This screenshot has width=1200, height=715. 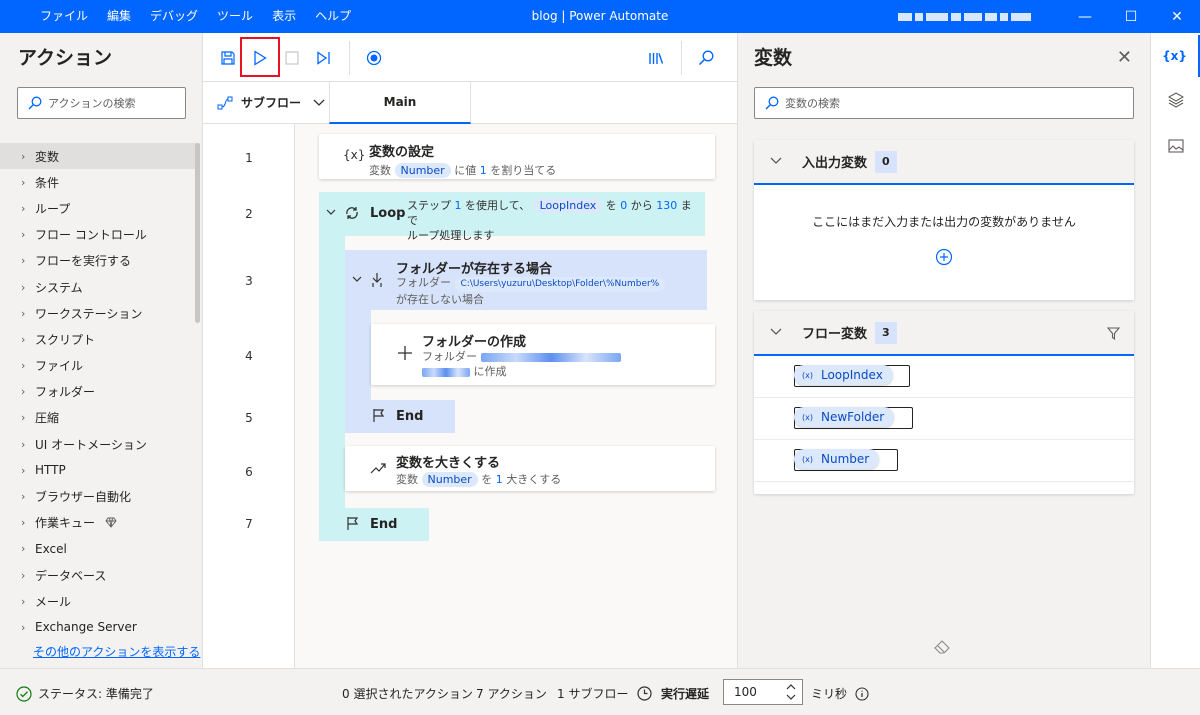 I want to click on menu-view: 表示, so click(x=284, y=16).